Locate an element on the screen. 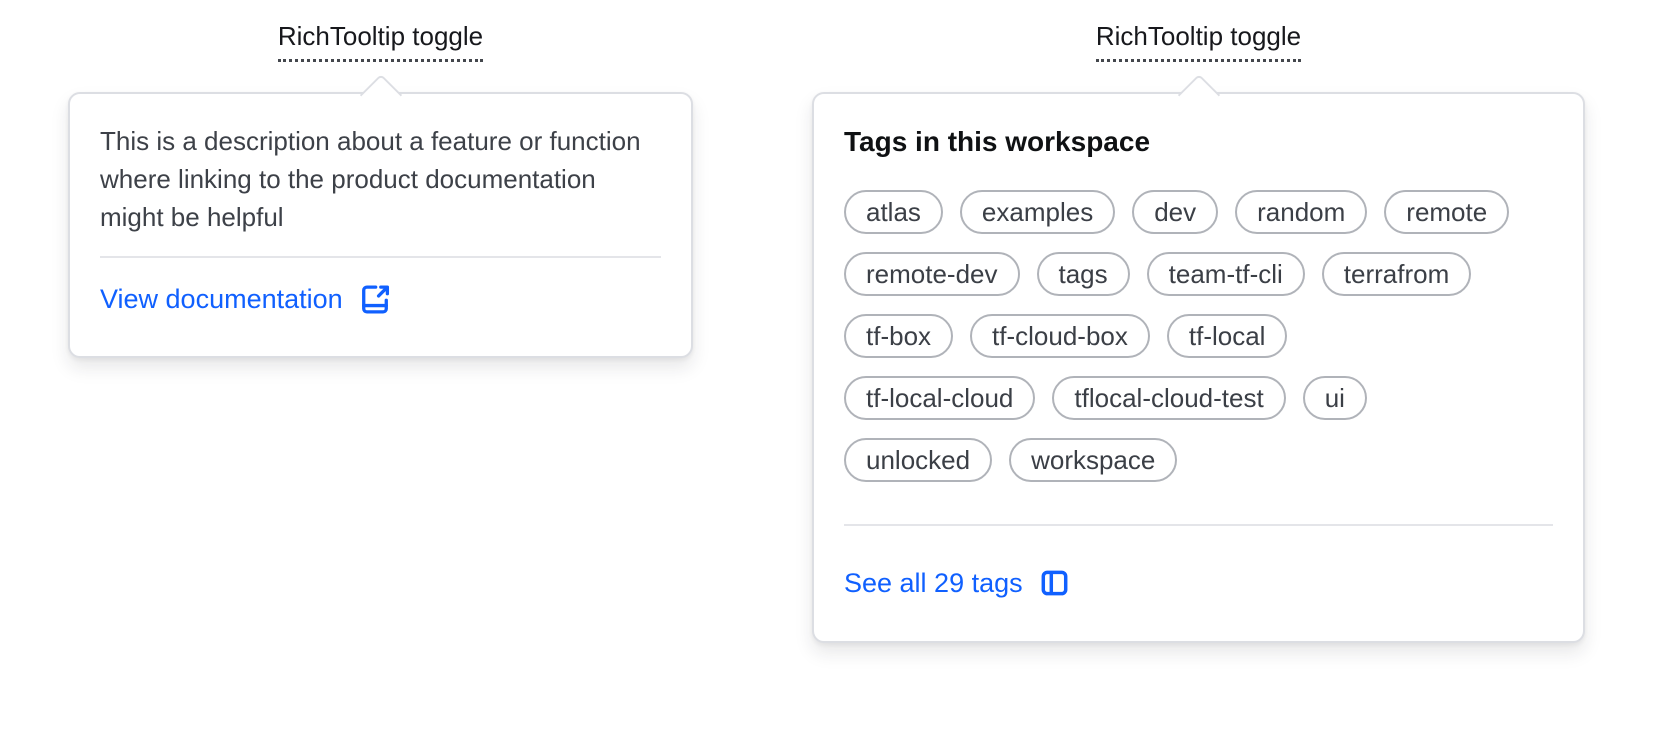 The height and width of the screenshot is (734, 1672). tag-row: tf-box tf-cloud-box tf-local is located at coordinates (1198, 336).